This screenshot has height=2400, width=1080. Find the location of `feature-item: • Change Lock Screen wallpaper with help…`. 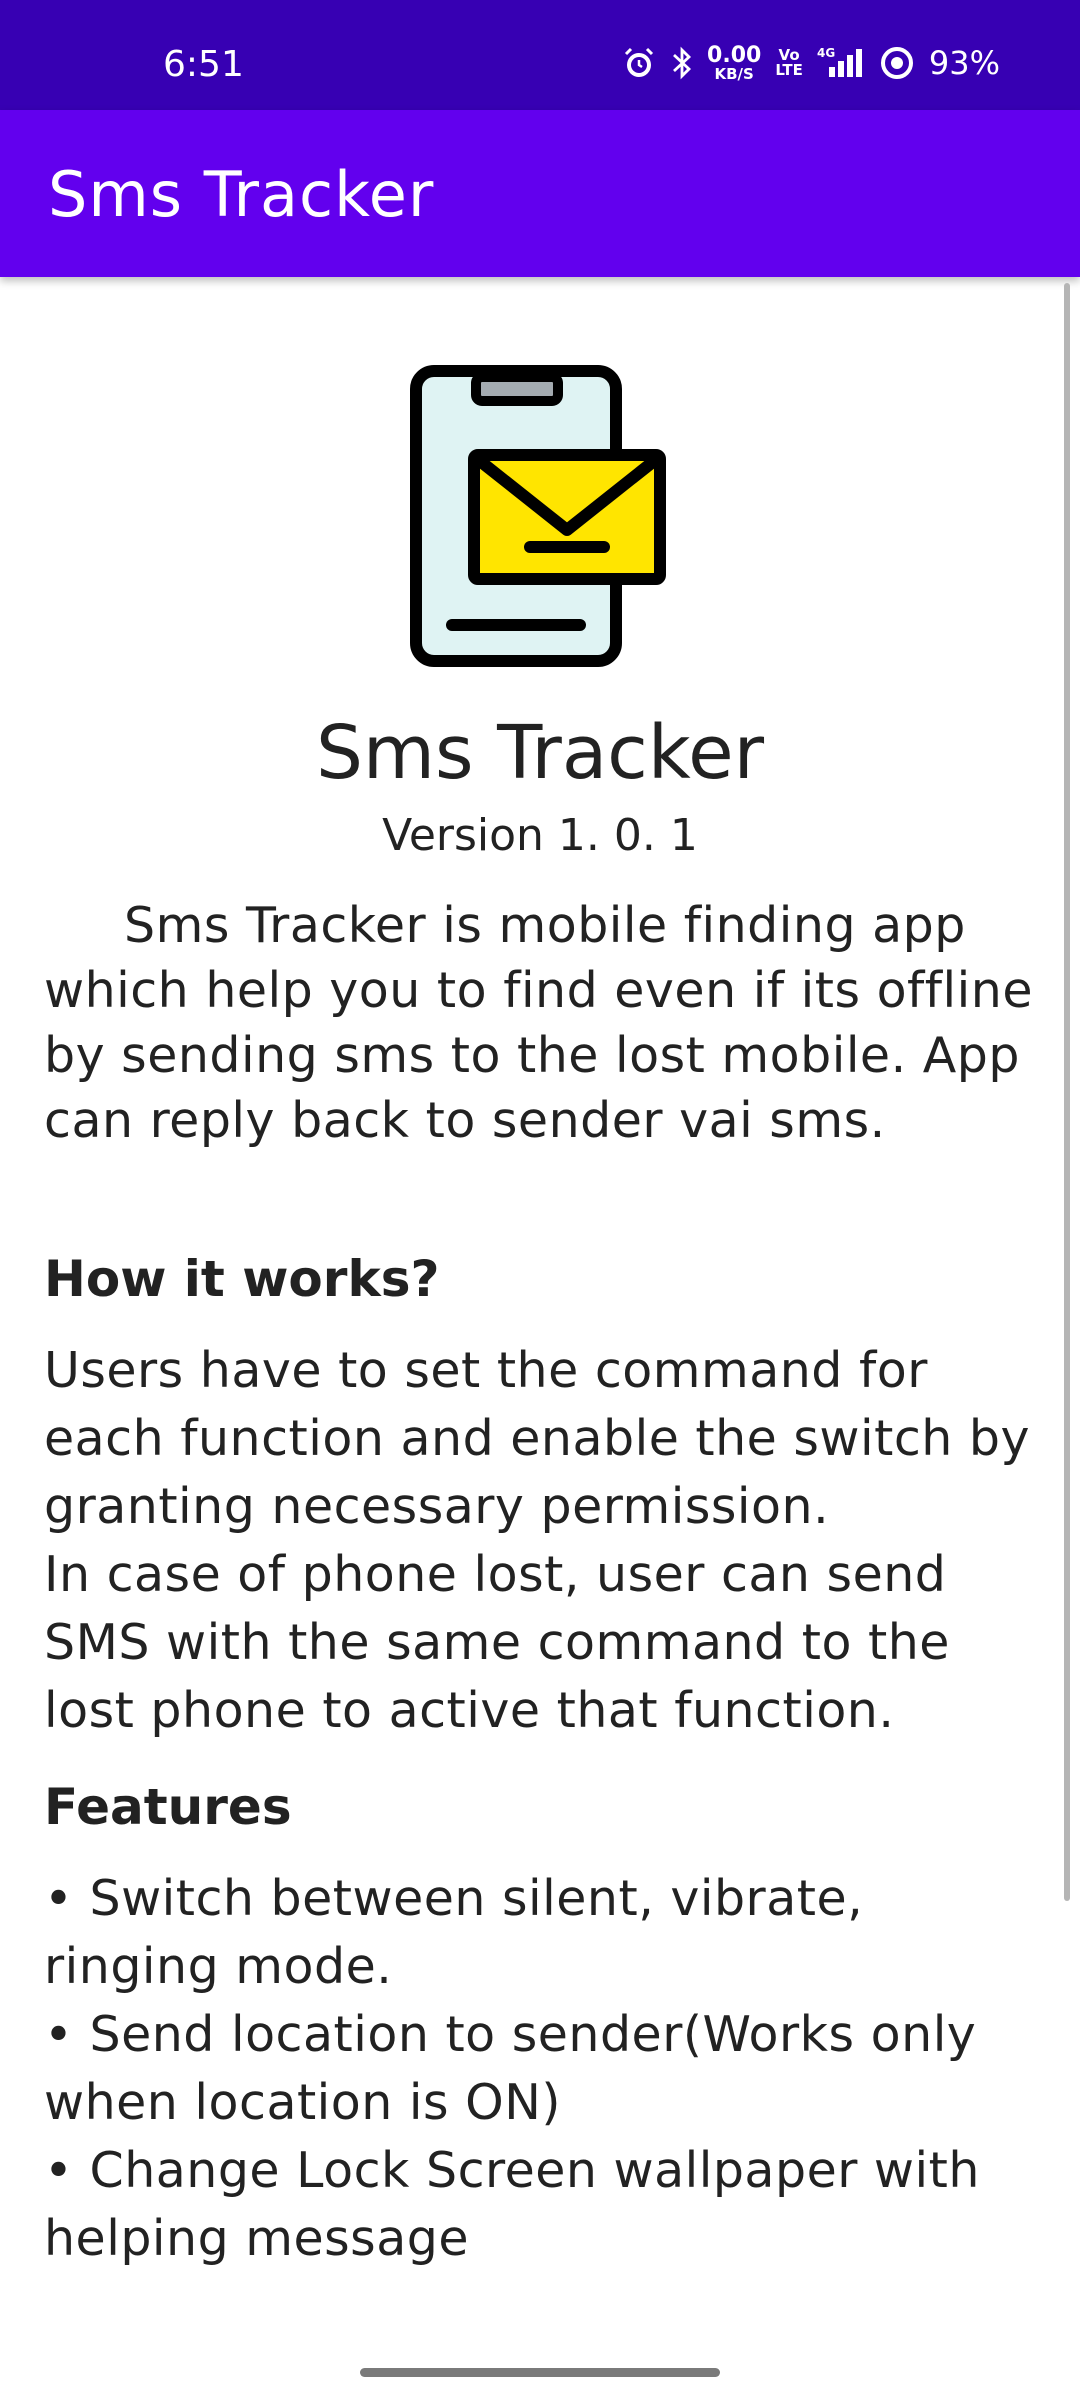

feature-item: • Change Lock Screen wallpaper with help… is located at coordinates (512, 2204).